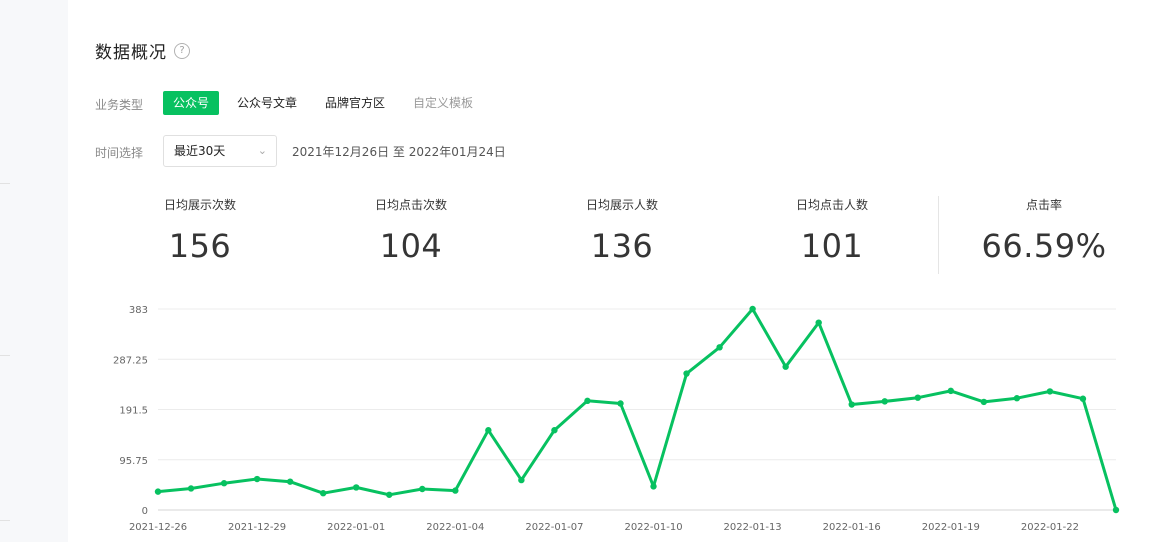 The image size is (1174, 542). Describe the element at coordinates (133, 461) in the screenshot. I see `y-tick-label: 95.75` at that location.